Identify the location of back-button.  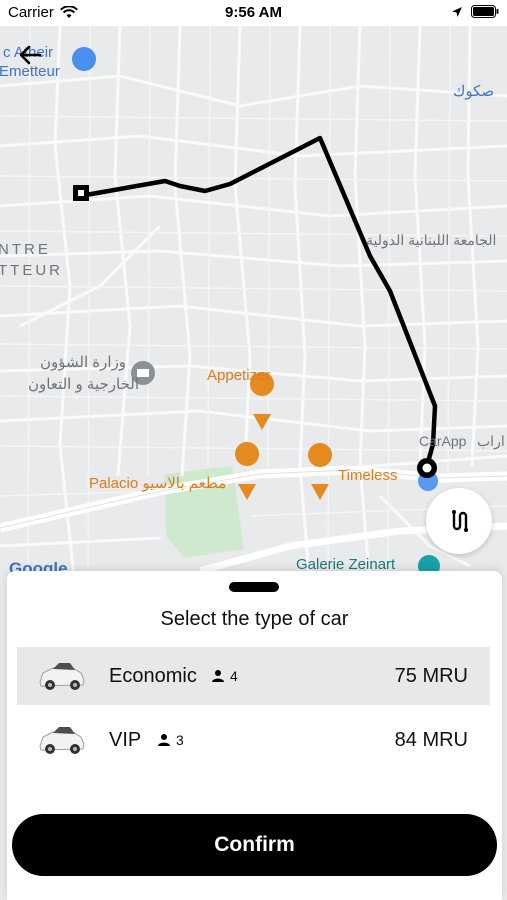
(31, 55).